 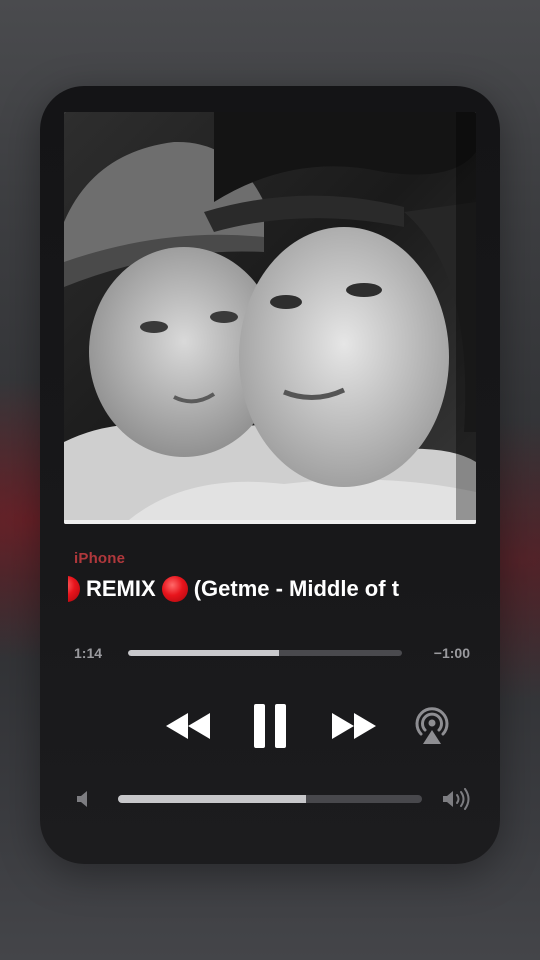 What do you see at coordinates (203, 653) in the screenshot?
I see `progress-fill` at bounding box center [203, 653].